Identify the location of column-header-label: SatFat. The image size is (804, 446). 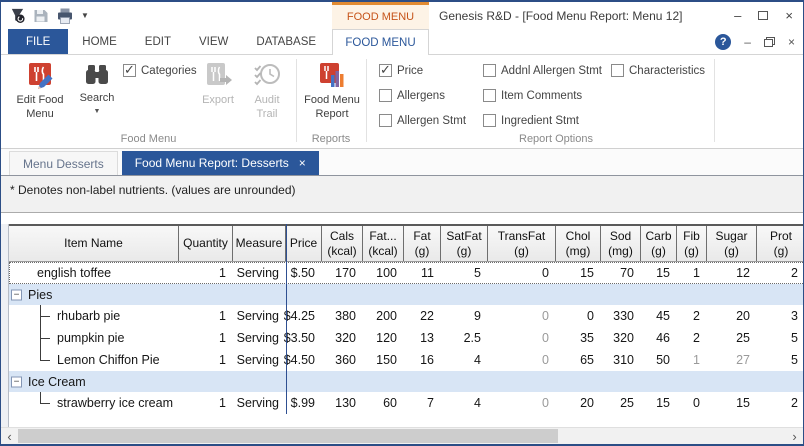
(464, 236).